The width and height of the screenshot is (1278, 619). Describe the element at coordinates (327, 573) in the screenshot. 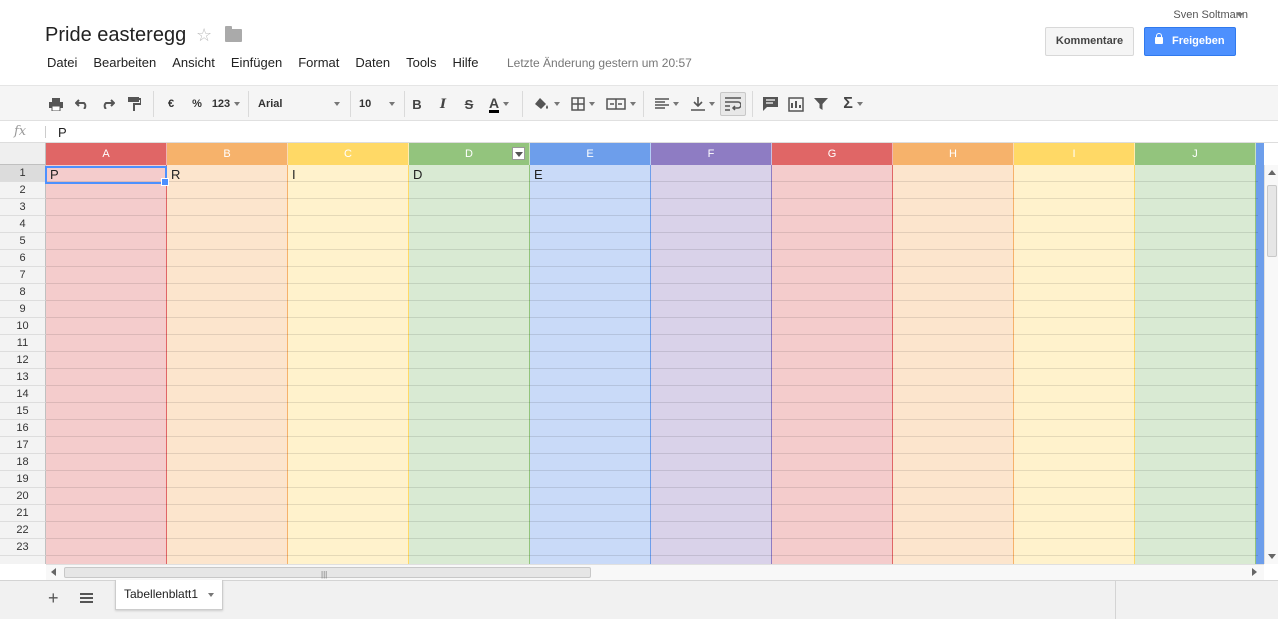

I see `horizontal-scroll-thumb: |||` at that location.